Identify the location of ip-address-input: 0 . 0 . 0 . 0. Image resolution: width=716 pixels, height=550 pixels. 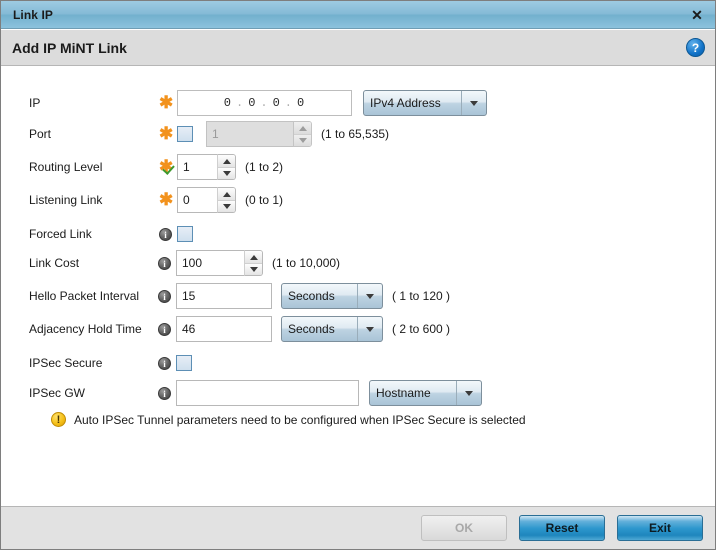
(264, 103).